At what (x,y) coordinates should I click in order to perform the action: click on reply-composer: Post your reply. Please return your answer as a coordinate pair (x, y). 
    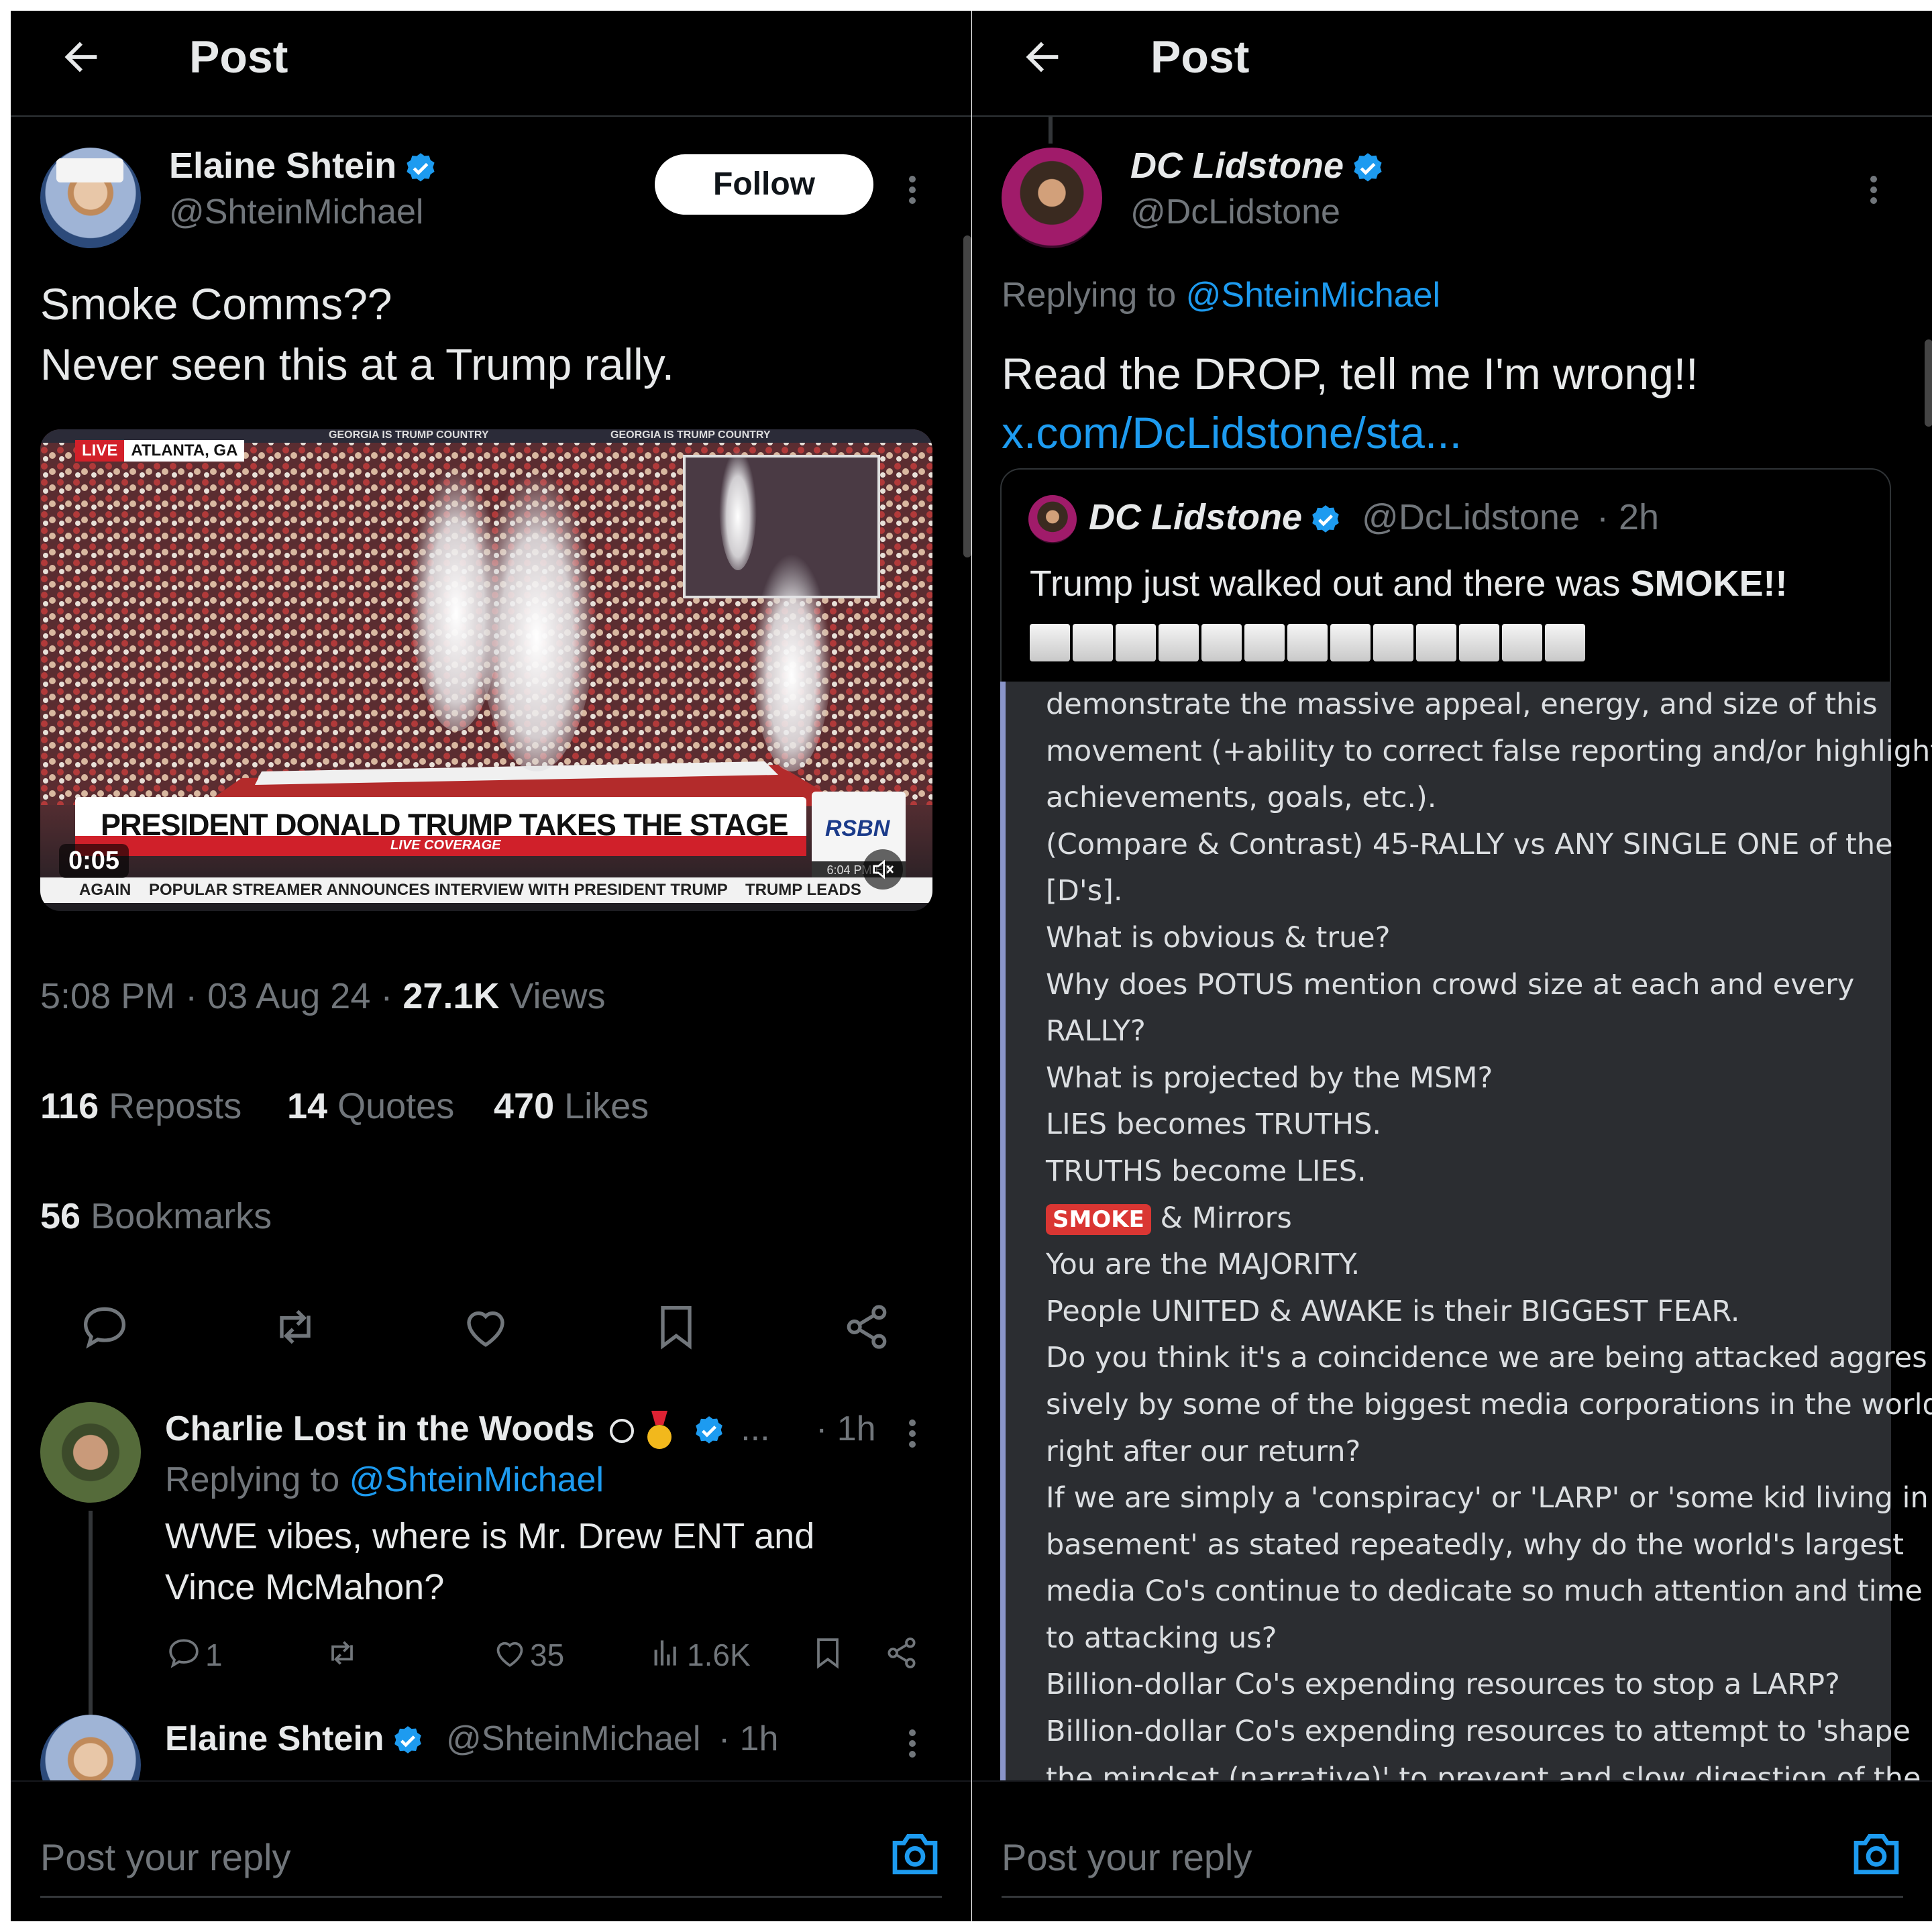
    Looking at the image, I should click on (1452, 1850).